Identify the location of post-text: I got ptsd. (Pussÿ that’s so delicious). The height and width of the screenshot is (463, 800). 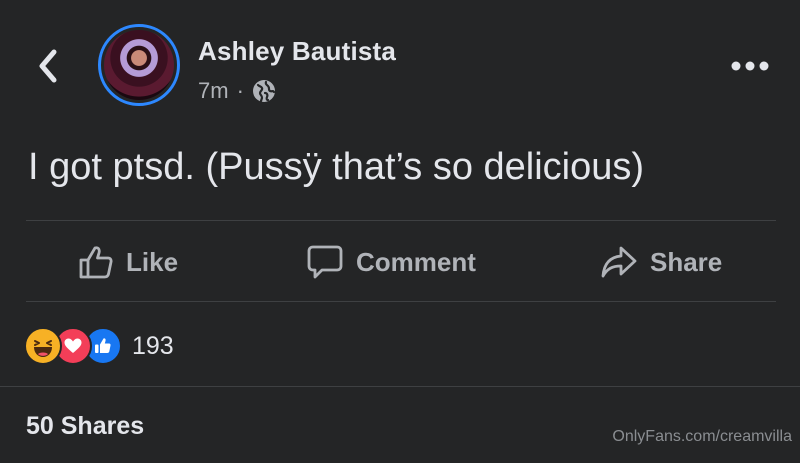
(336, 167).